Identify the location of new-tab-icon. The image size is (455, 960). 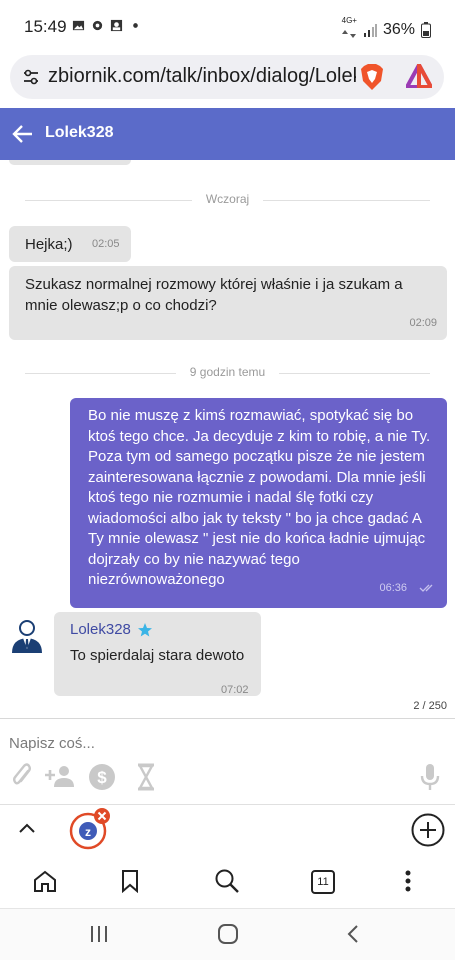
(428, 830).